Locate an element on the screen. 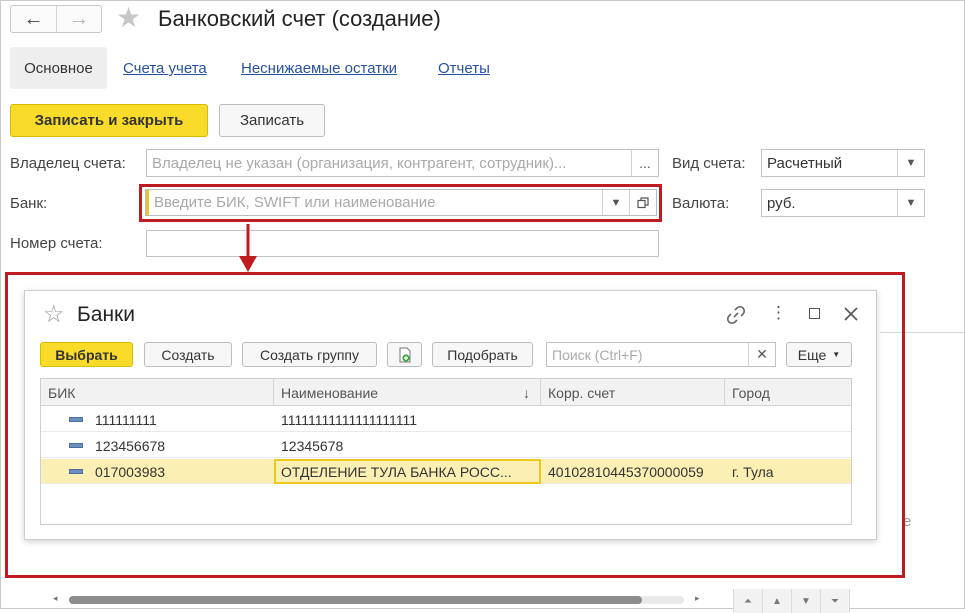 The height and width of the screenshot is (613, 965). bik-value: 111111111 is located at coordinates (126, 419).